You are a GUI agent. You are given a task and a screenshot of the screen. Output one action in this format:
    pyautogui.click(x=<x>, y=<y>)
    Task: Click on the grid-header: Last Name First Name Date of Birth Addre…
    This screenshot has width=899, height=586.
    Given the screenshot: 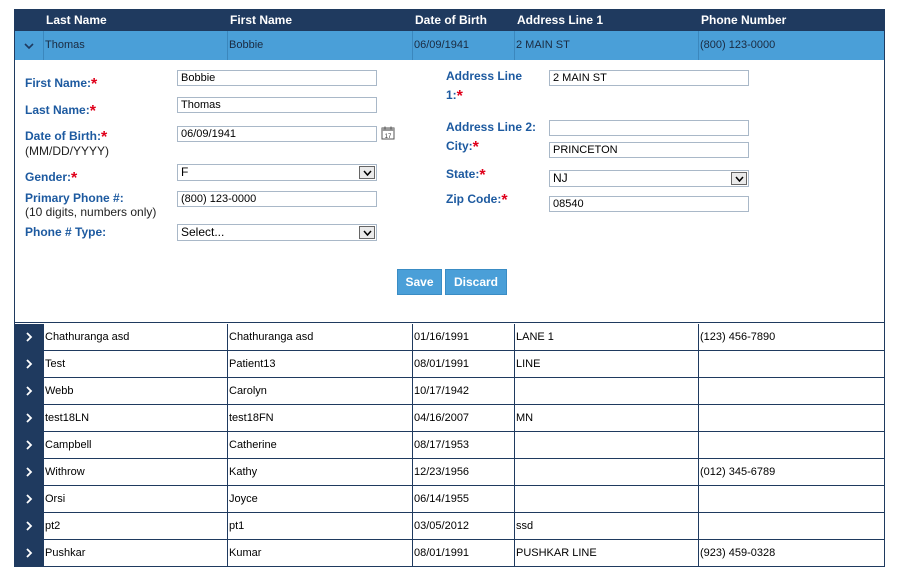 What is the action you would take?
    pyautogui.click(x=449, y=20)
    